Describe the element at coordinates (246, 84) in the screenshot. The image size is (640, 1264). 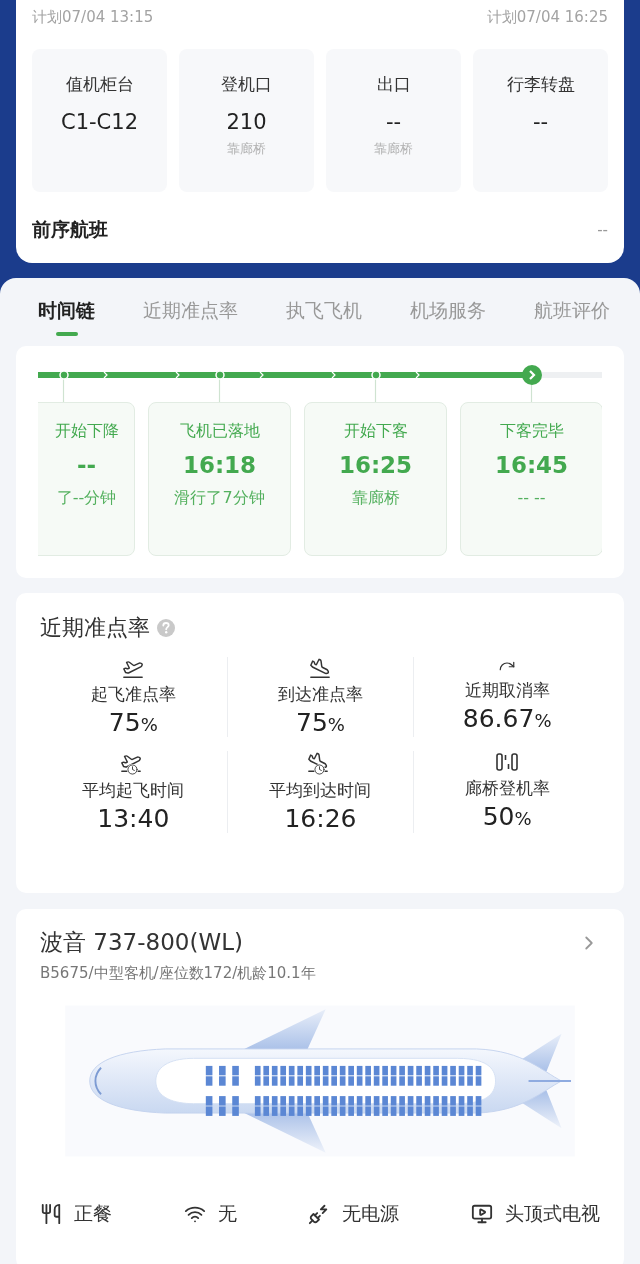
I see `info-label: 登机口` at that location.